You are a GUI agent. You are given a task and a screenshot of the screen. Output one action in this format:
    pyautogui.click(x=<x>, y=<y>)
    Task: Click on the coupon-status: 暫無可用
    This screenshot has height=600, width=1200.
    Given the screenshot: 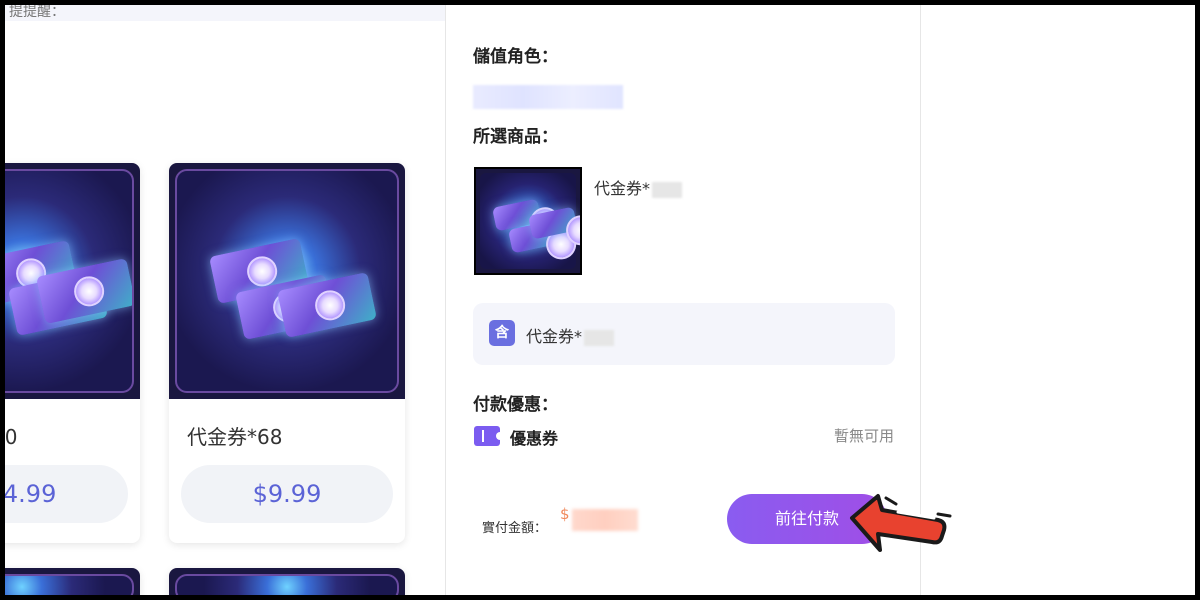 What is the action you would take?
    pyautogui.click(x=863, y=436)
    